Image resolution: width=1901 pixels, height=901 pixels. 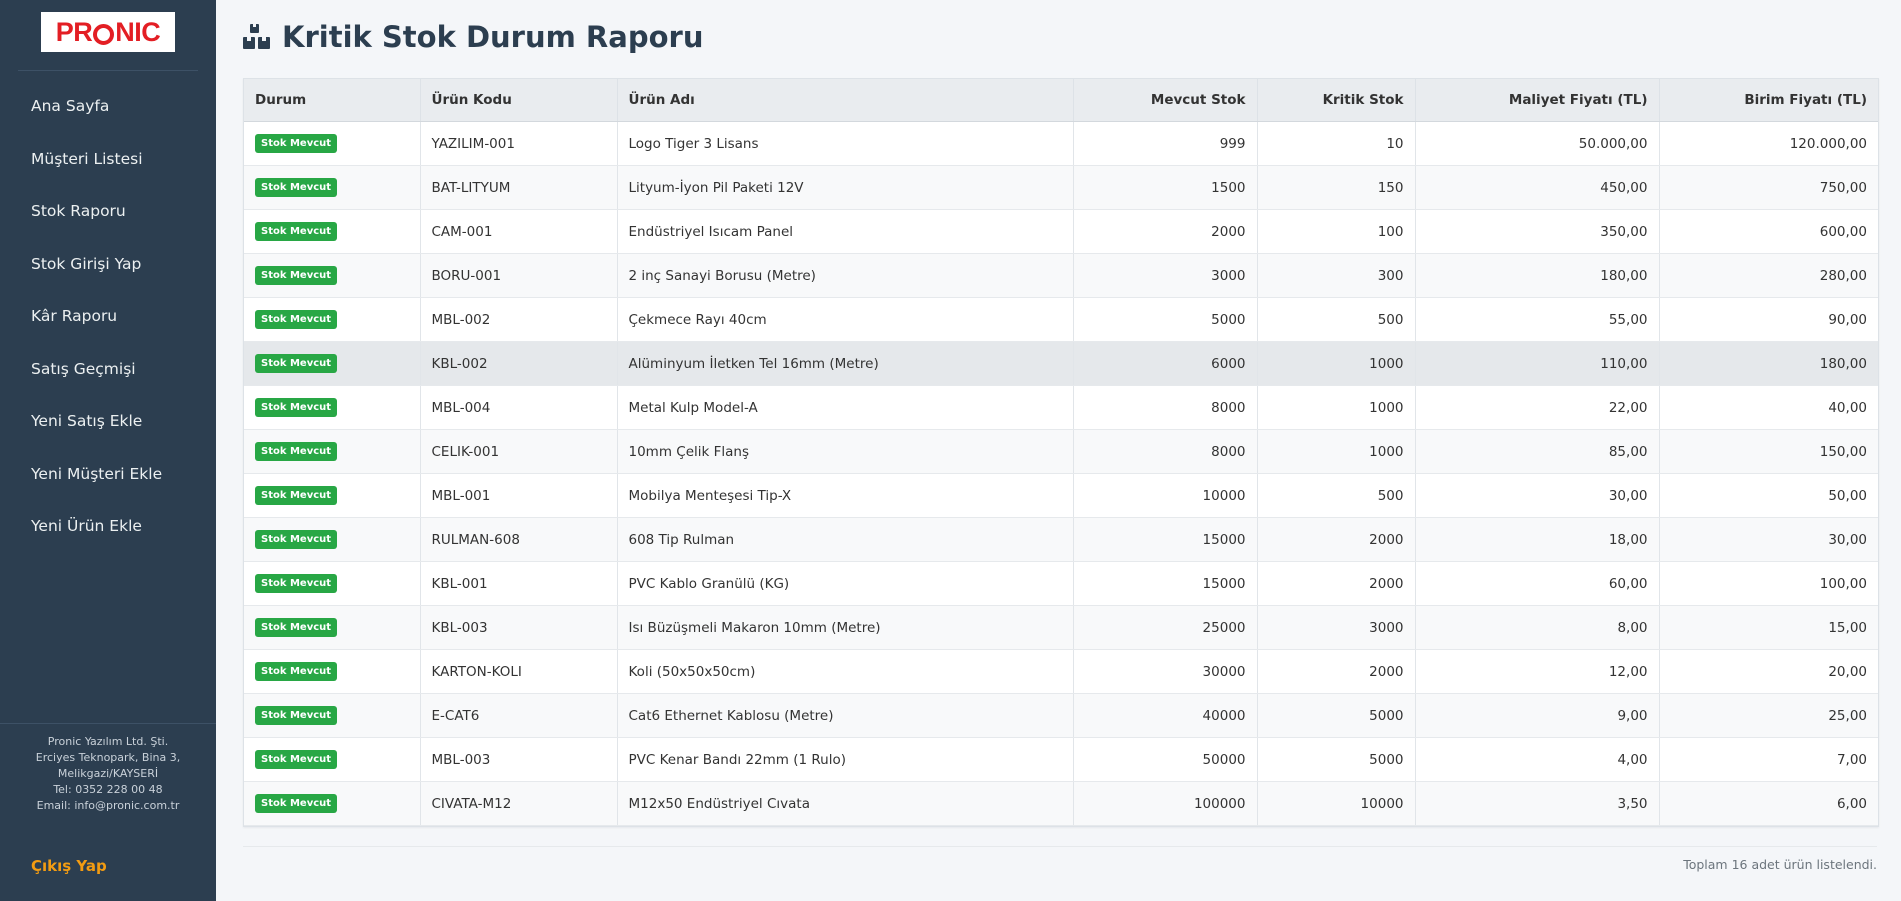 I want to click on critical-stock-cell: 5000, so click(x=1336, y=715).